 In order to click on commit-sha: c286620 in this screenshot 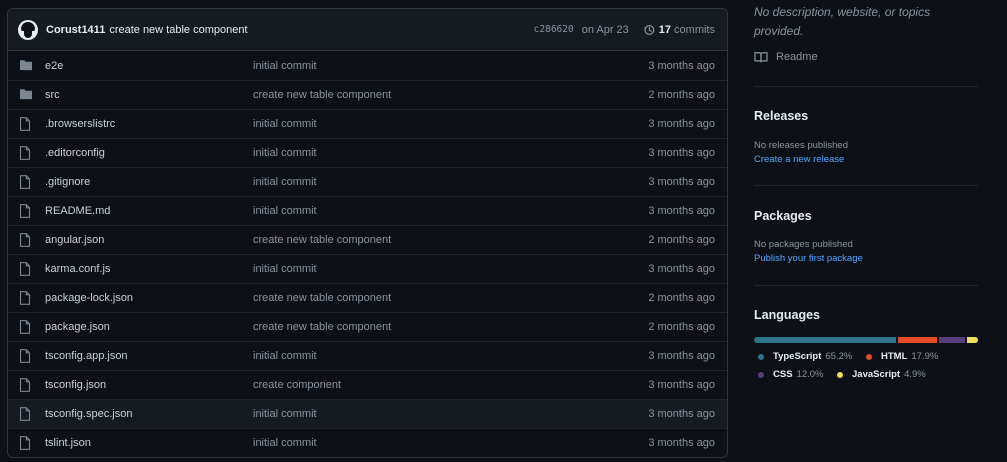, I will do `click(554, 29)`.